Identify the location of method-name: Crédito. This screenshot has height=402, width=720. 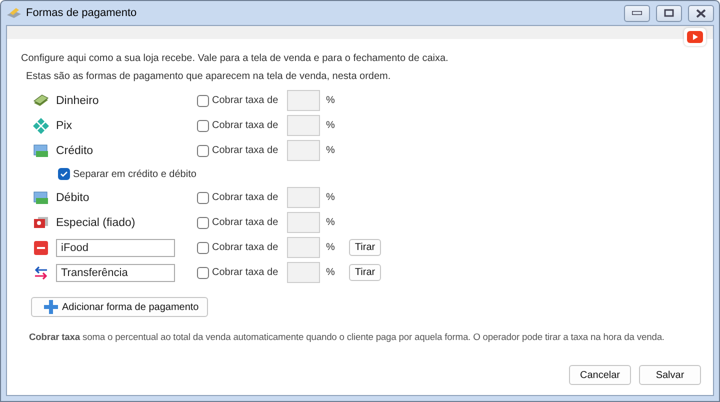
(75, 150).